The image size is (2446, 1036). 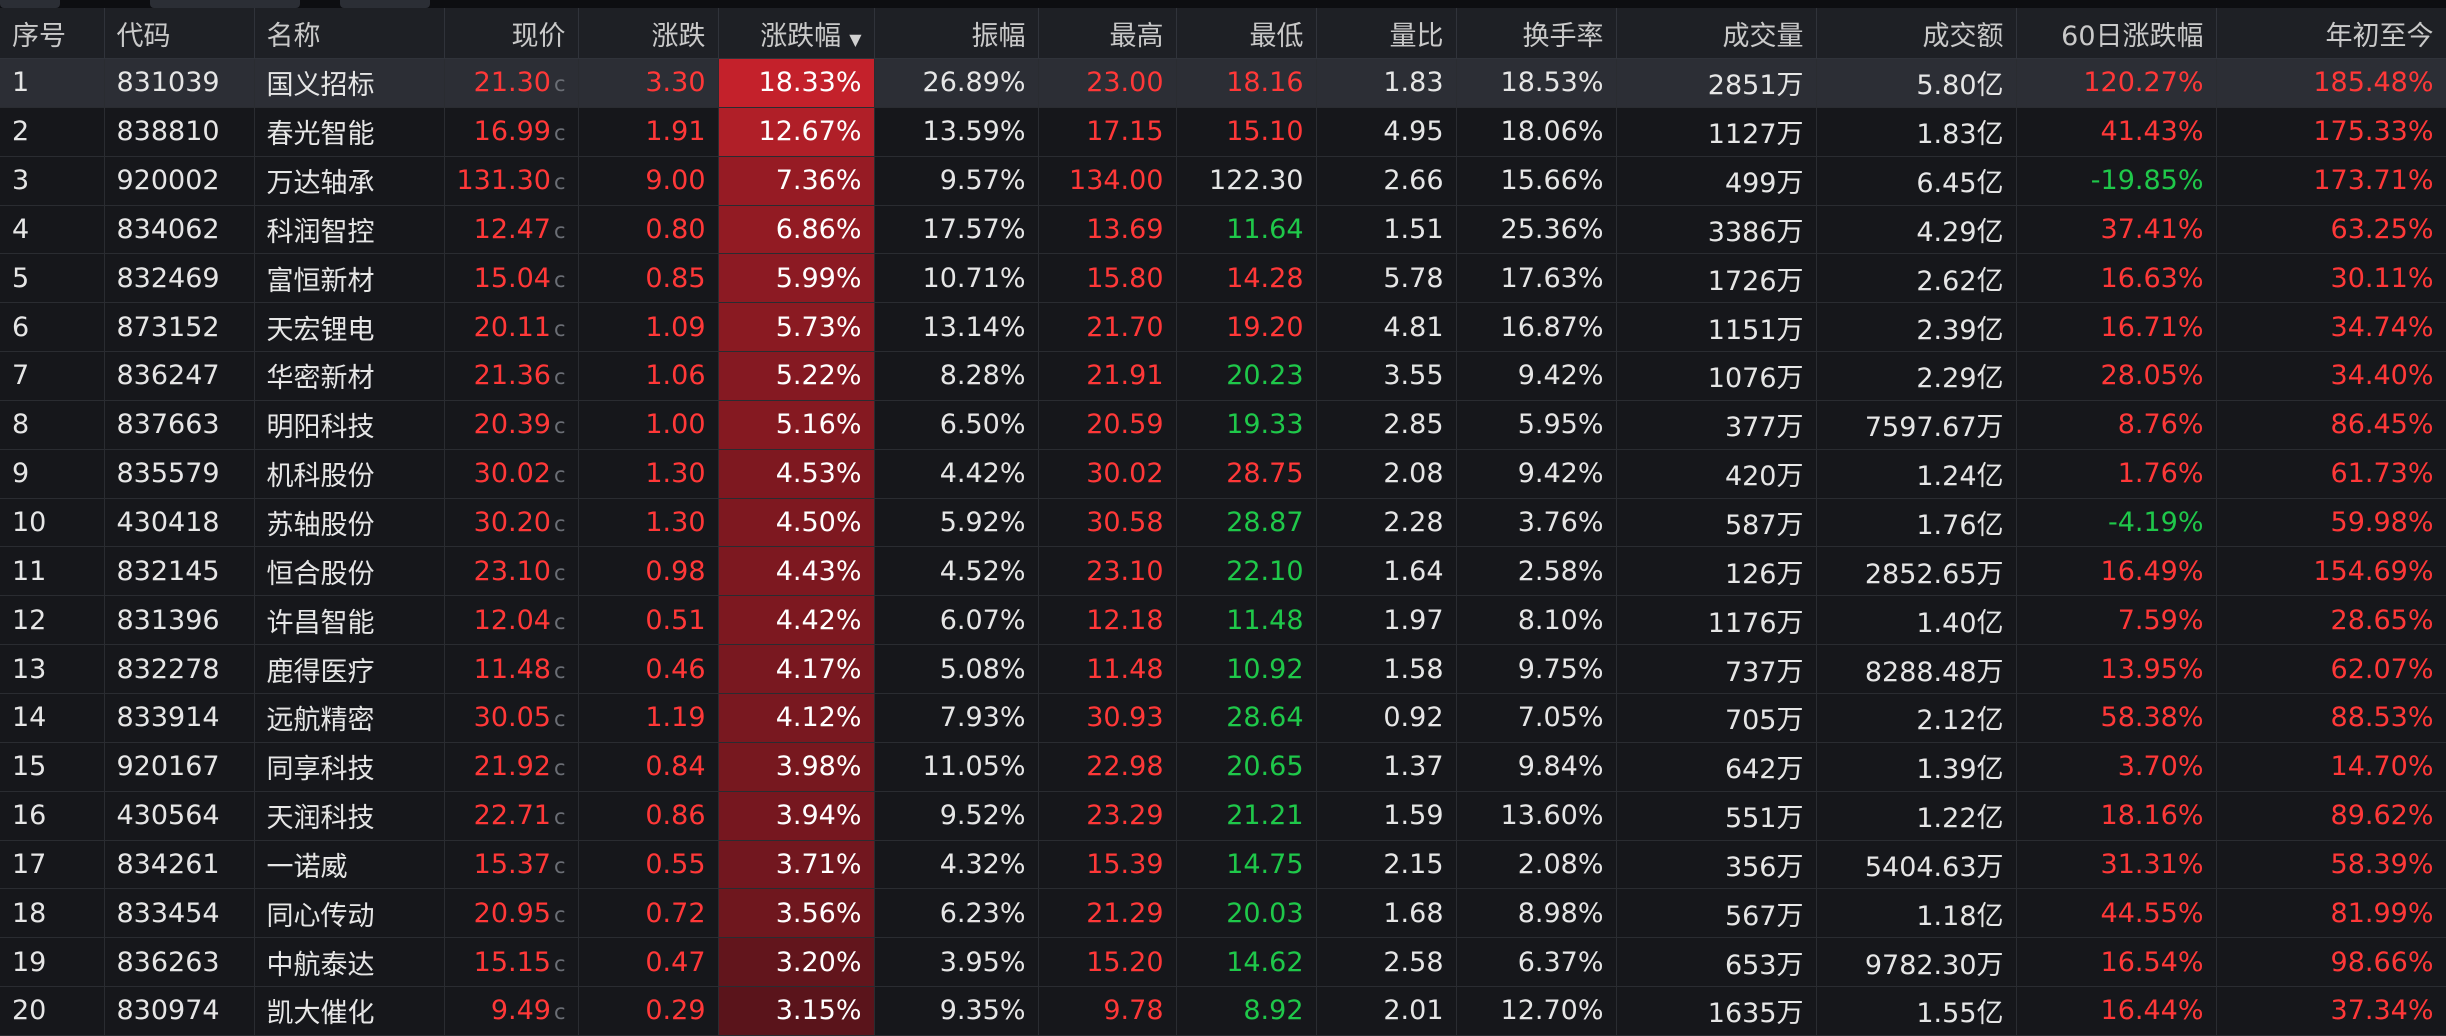 I want to click on header-d60: 60日涨跌幅, so click(x=2116, y=33).